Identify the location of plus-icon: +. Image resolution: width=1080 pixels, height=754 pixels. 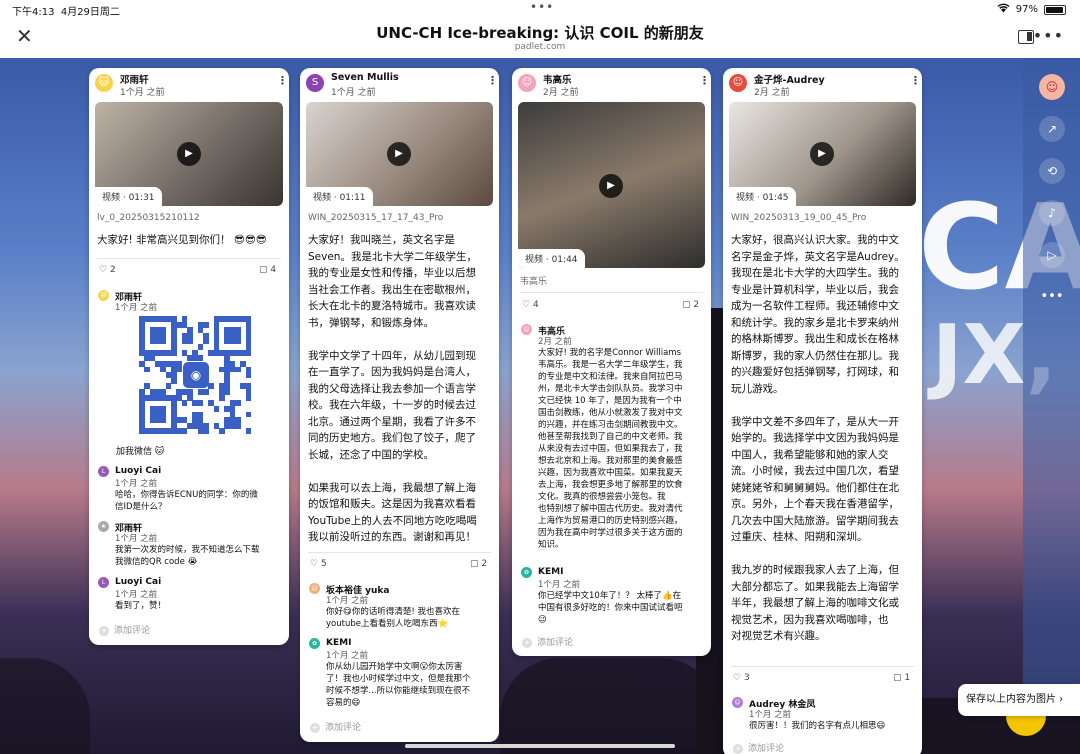
(315, 728).